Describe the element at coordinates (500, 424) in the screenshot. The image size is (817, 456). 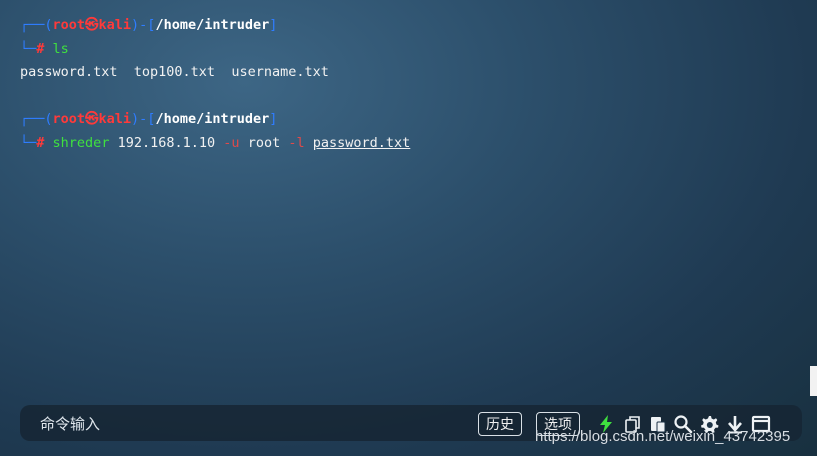
I see `history-button: 历史` at that location.